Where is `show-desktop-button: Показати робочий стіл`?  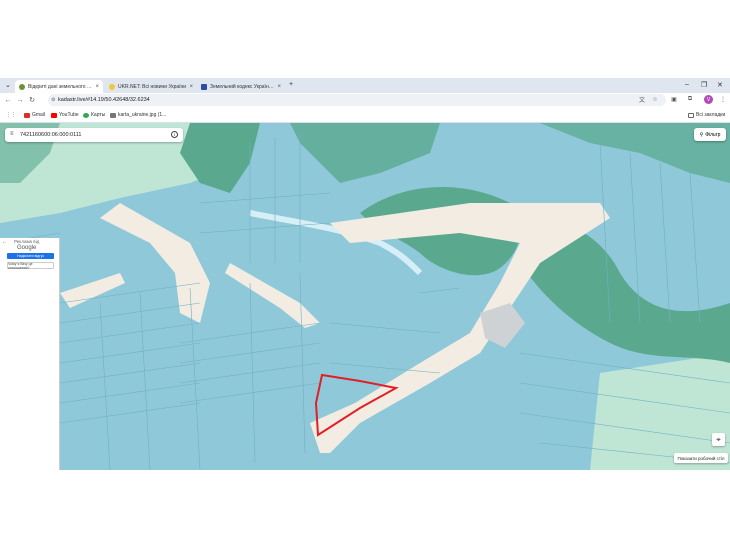
show-desktop-button: Показати робочий стіл is located at coordinates (701, 458).